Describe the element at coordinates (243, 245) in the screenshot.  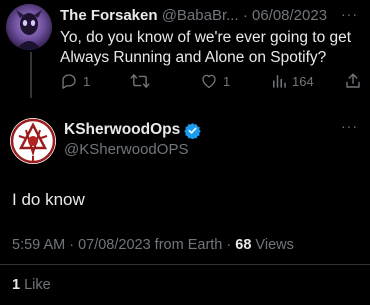
I see `view-count: 68` at that location.